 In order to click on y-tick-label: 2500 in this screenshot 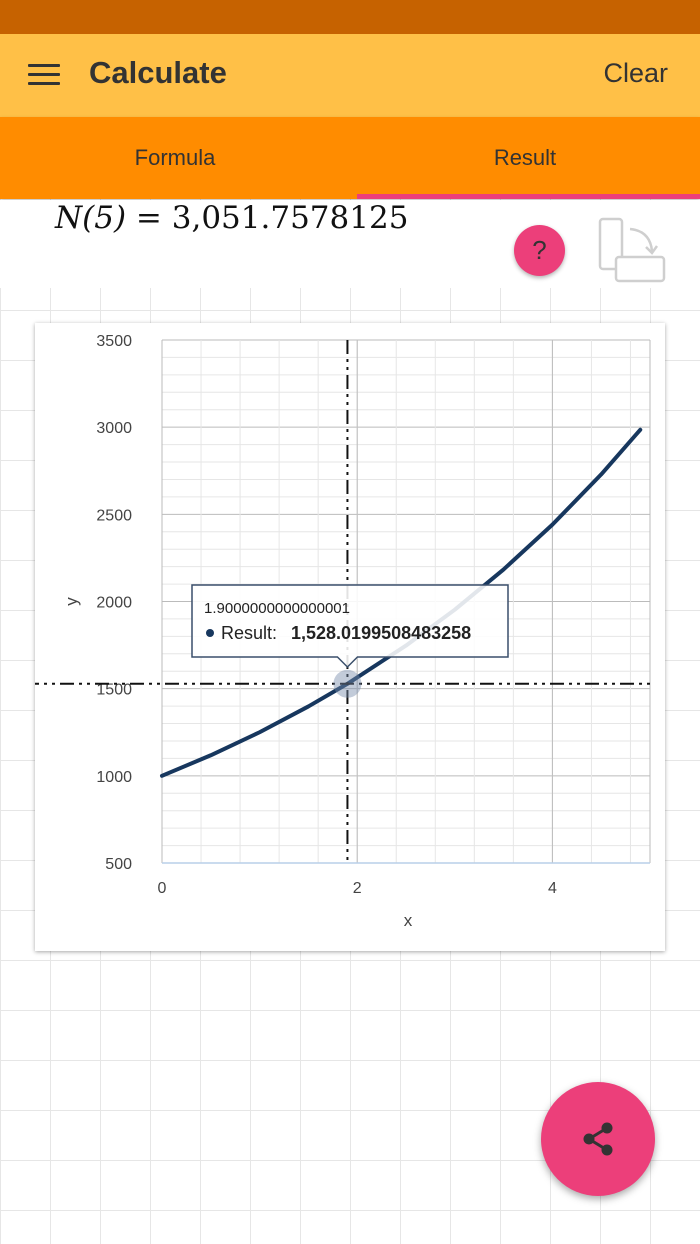, I will do `click(114, 515)`.